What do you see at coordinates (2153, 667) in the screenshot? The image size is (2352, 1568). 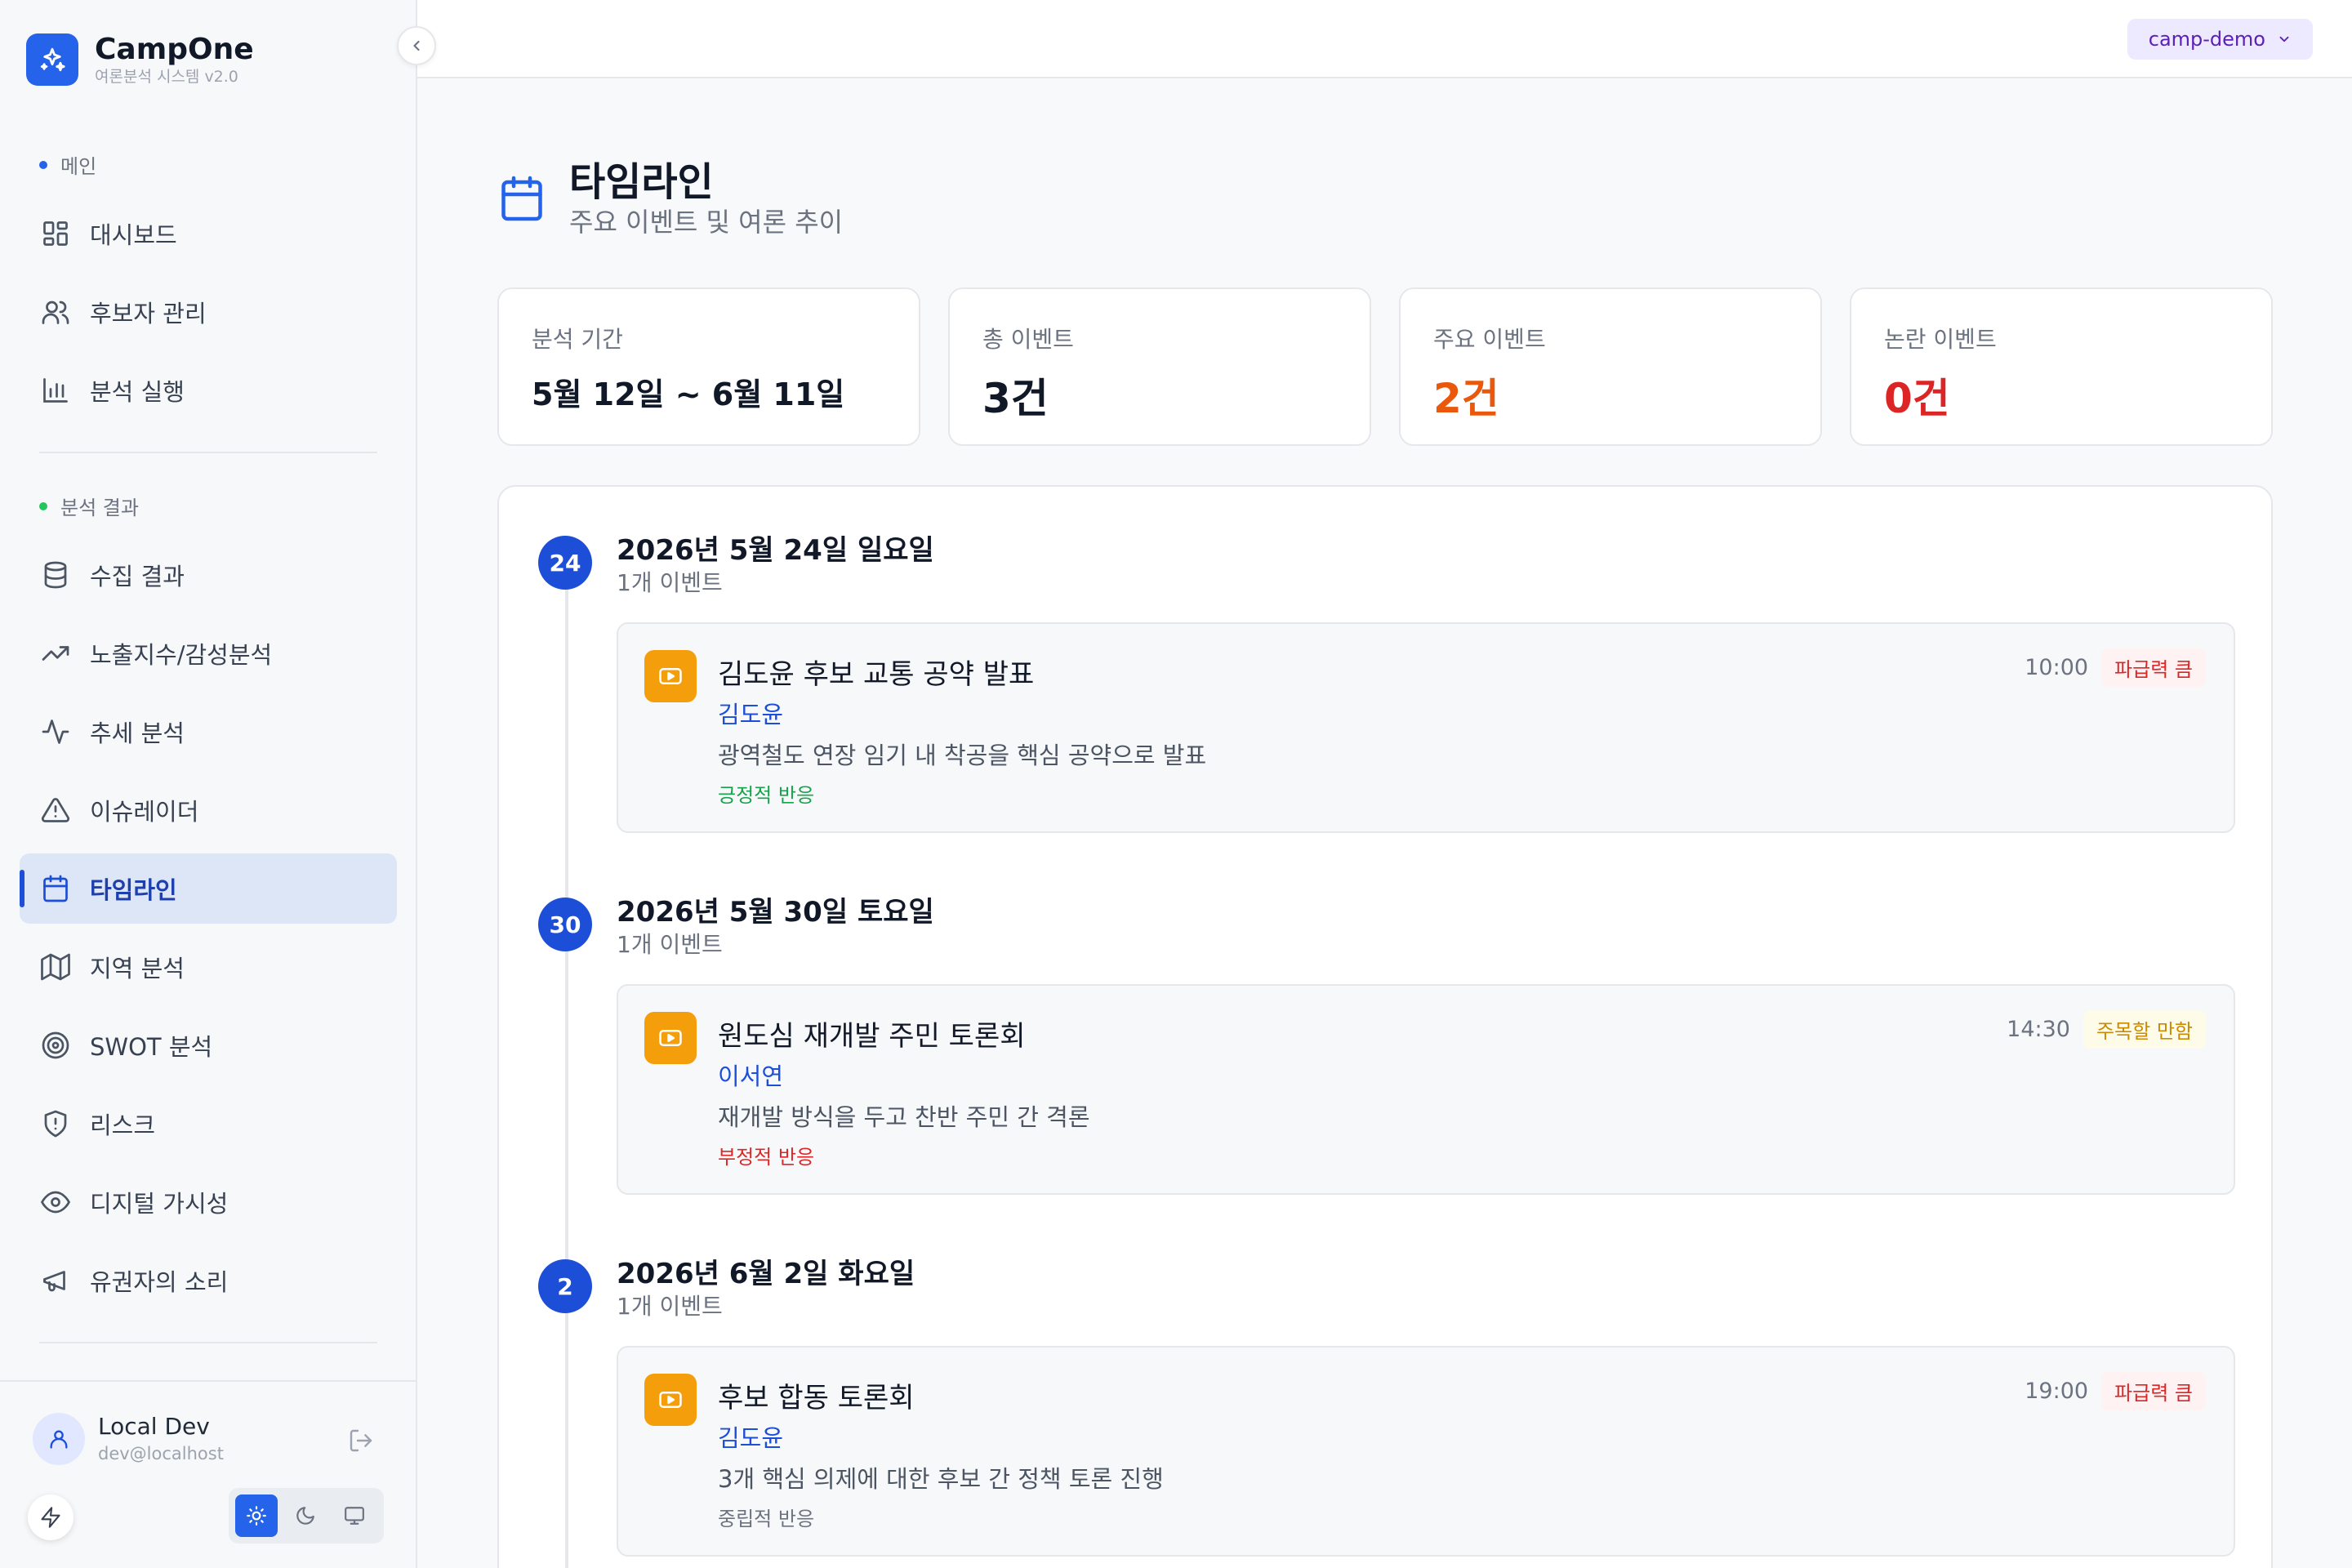 I see `impact-badge: 파급력 큼` at bounding box center [2153, 667].